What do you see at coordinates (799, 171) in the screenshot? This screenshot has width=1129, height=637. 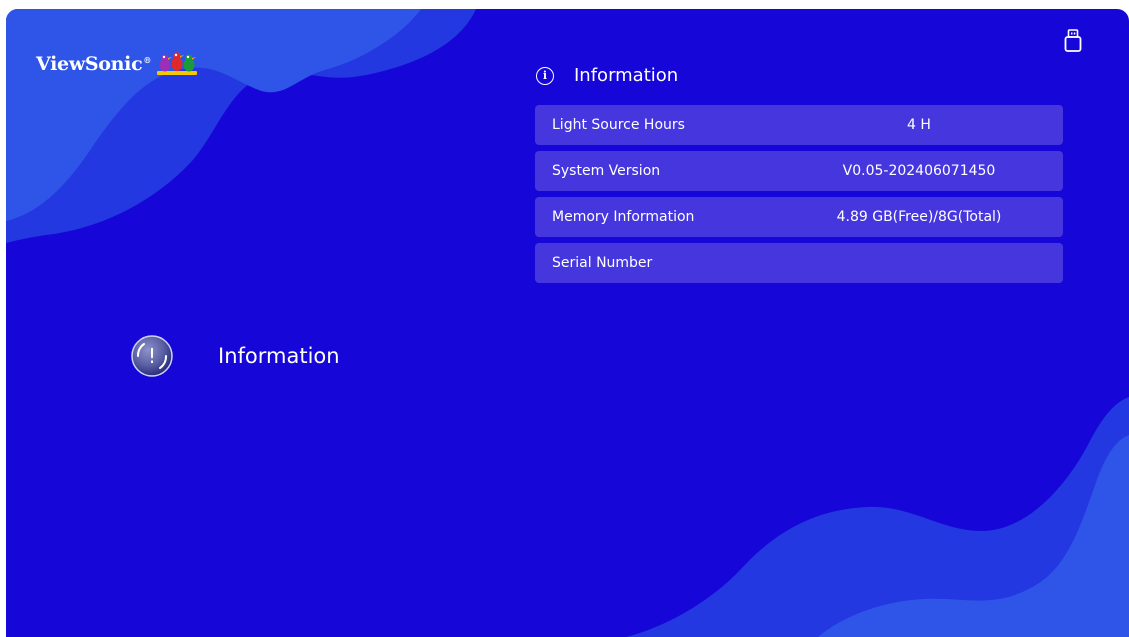 I see `info-row-system-version: System Version V0.05-202406071450` at bounding box center [799, 171].